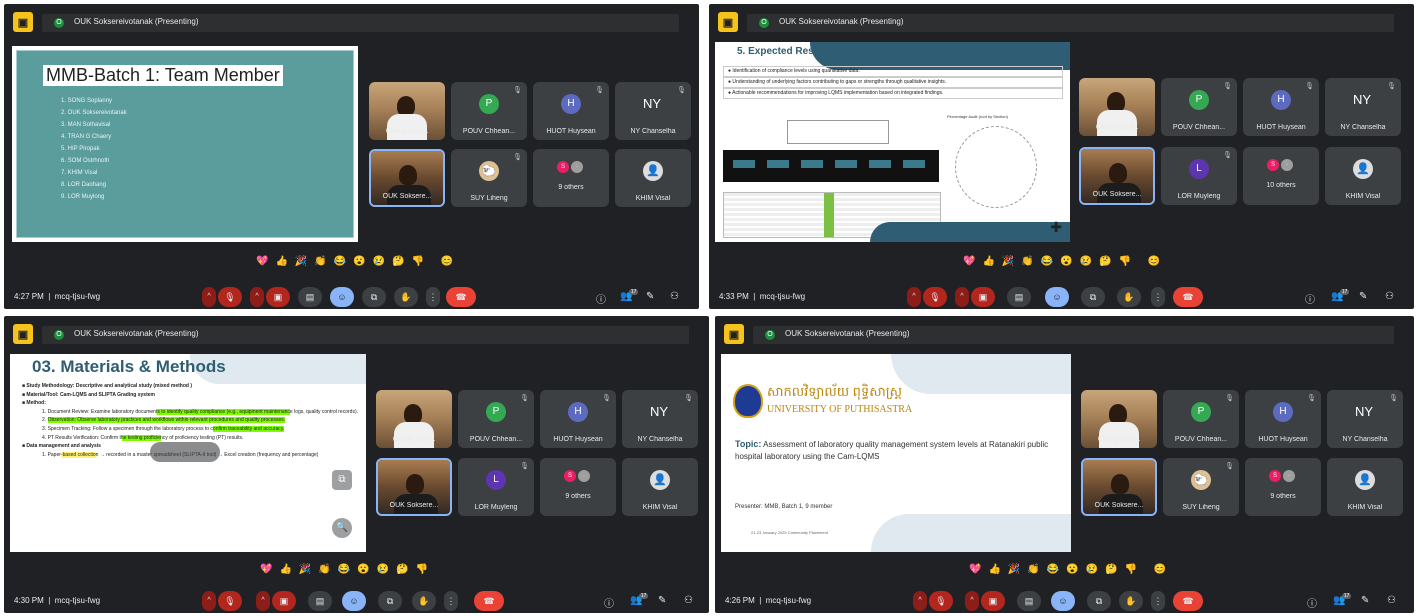  What do you see at coordinates (342, 528) in the screenshot?
I see `zoom-icon: 🔍` at bounding box center [342, 528].